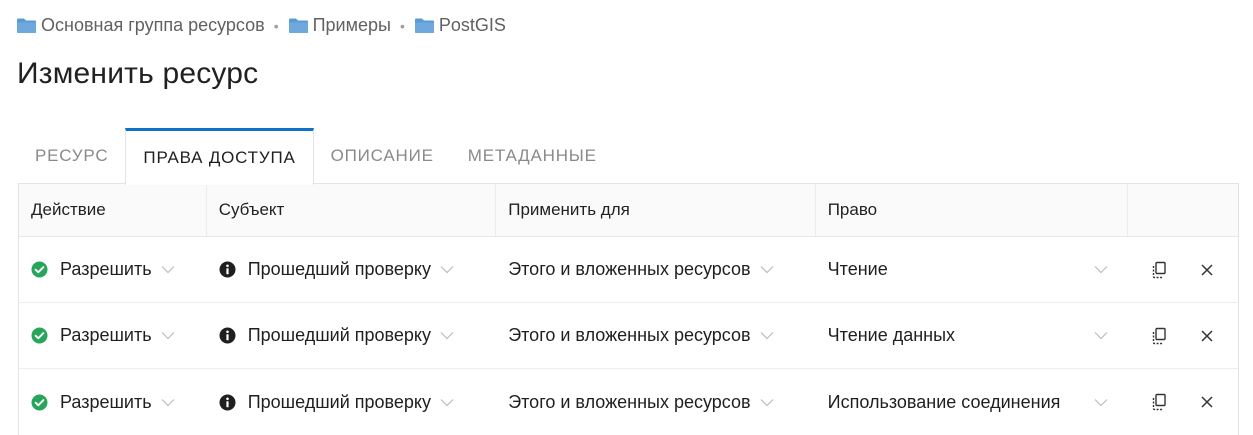 The width and height of the screenshot is (1253, 435). Describe the element at coordinates (532, 156) in the screenshot. I see `tab-metadata: Метаданные` at that location.